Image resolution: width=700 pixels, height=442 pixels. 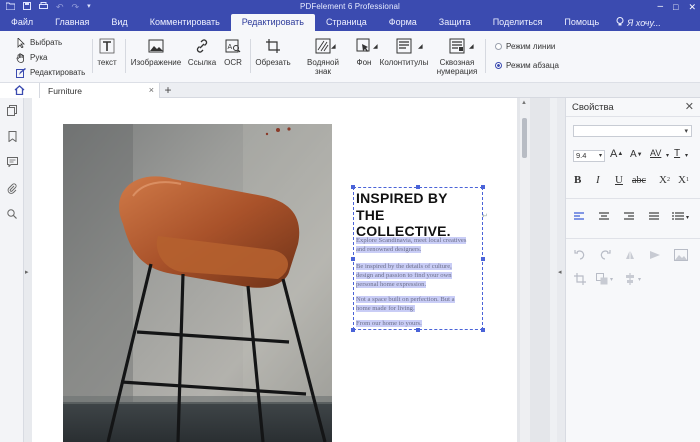 What do you see at coordinates (619, 180) in the screenshot?
I see `underline-icon: U` at bounding box center [619, 180].